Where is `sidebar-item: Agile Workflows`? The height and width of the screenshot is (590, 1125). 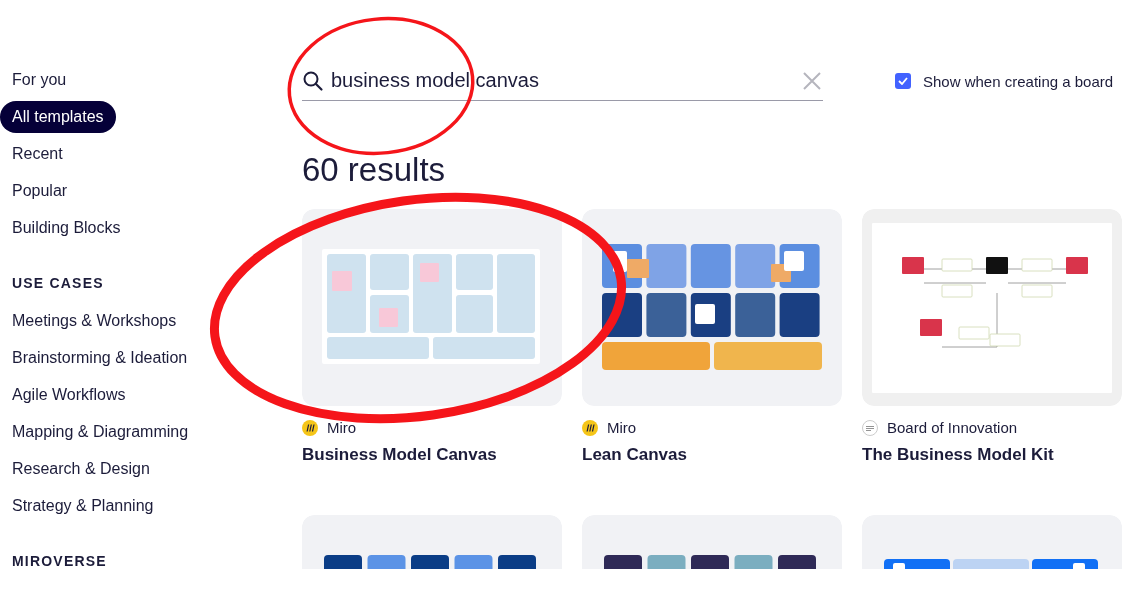
sidebar-item: Agile Workflows is located at coordinates (69, 395).